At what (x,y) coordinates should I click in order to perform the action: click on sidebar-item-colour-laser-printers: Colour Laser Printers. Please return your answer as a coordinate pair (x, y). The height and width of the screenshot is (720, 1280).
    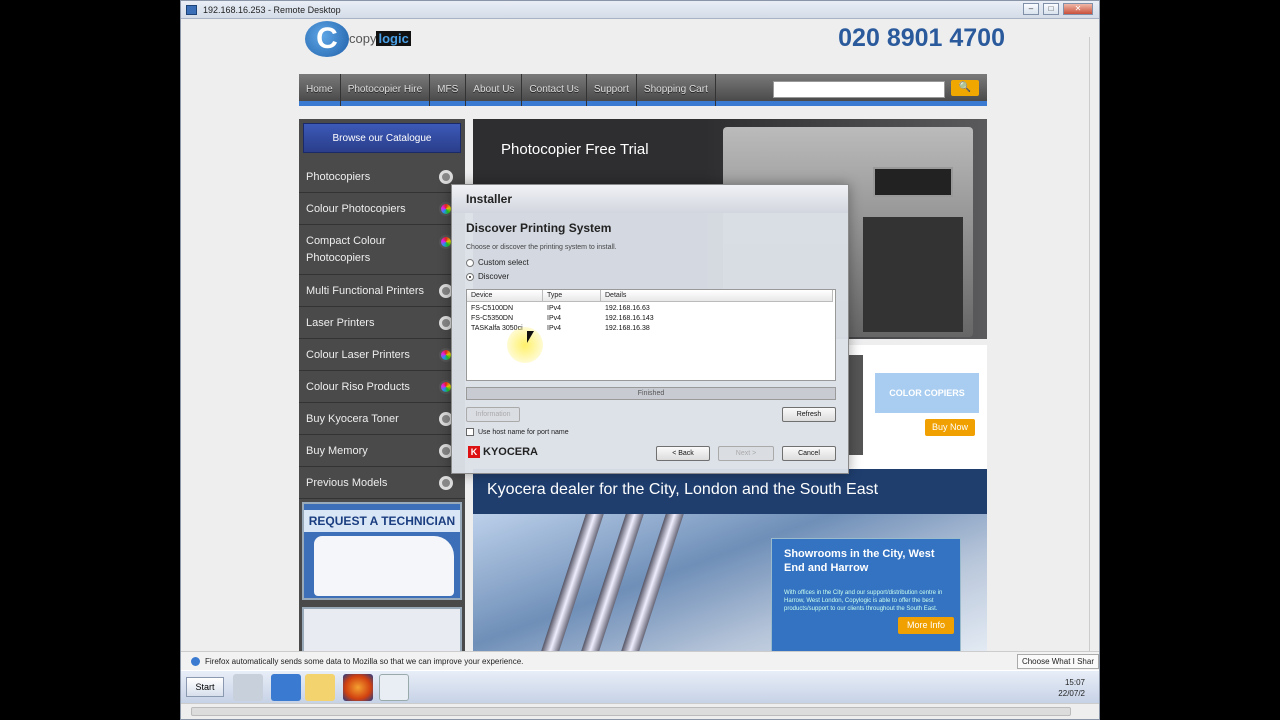
    Looking at the image, I should click on (382, 355).